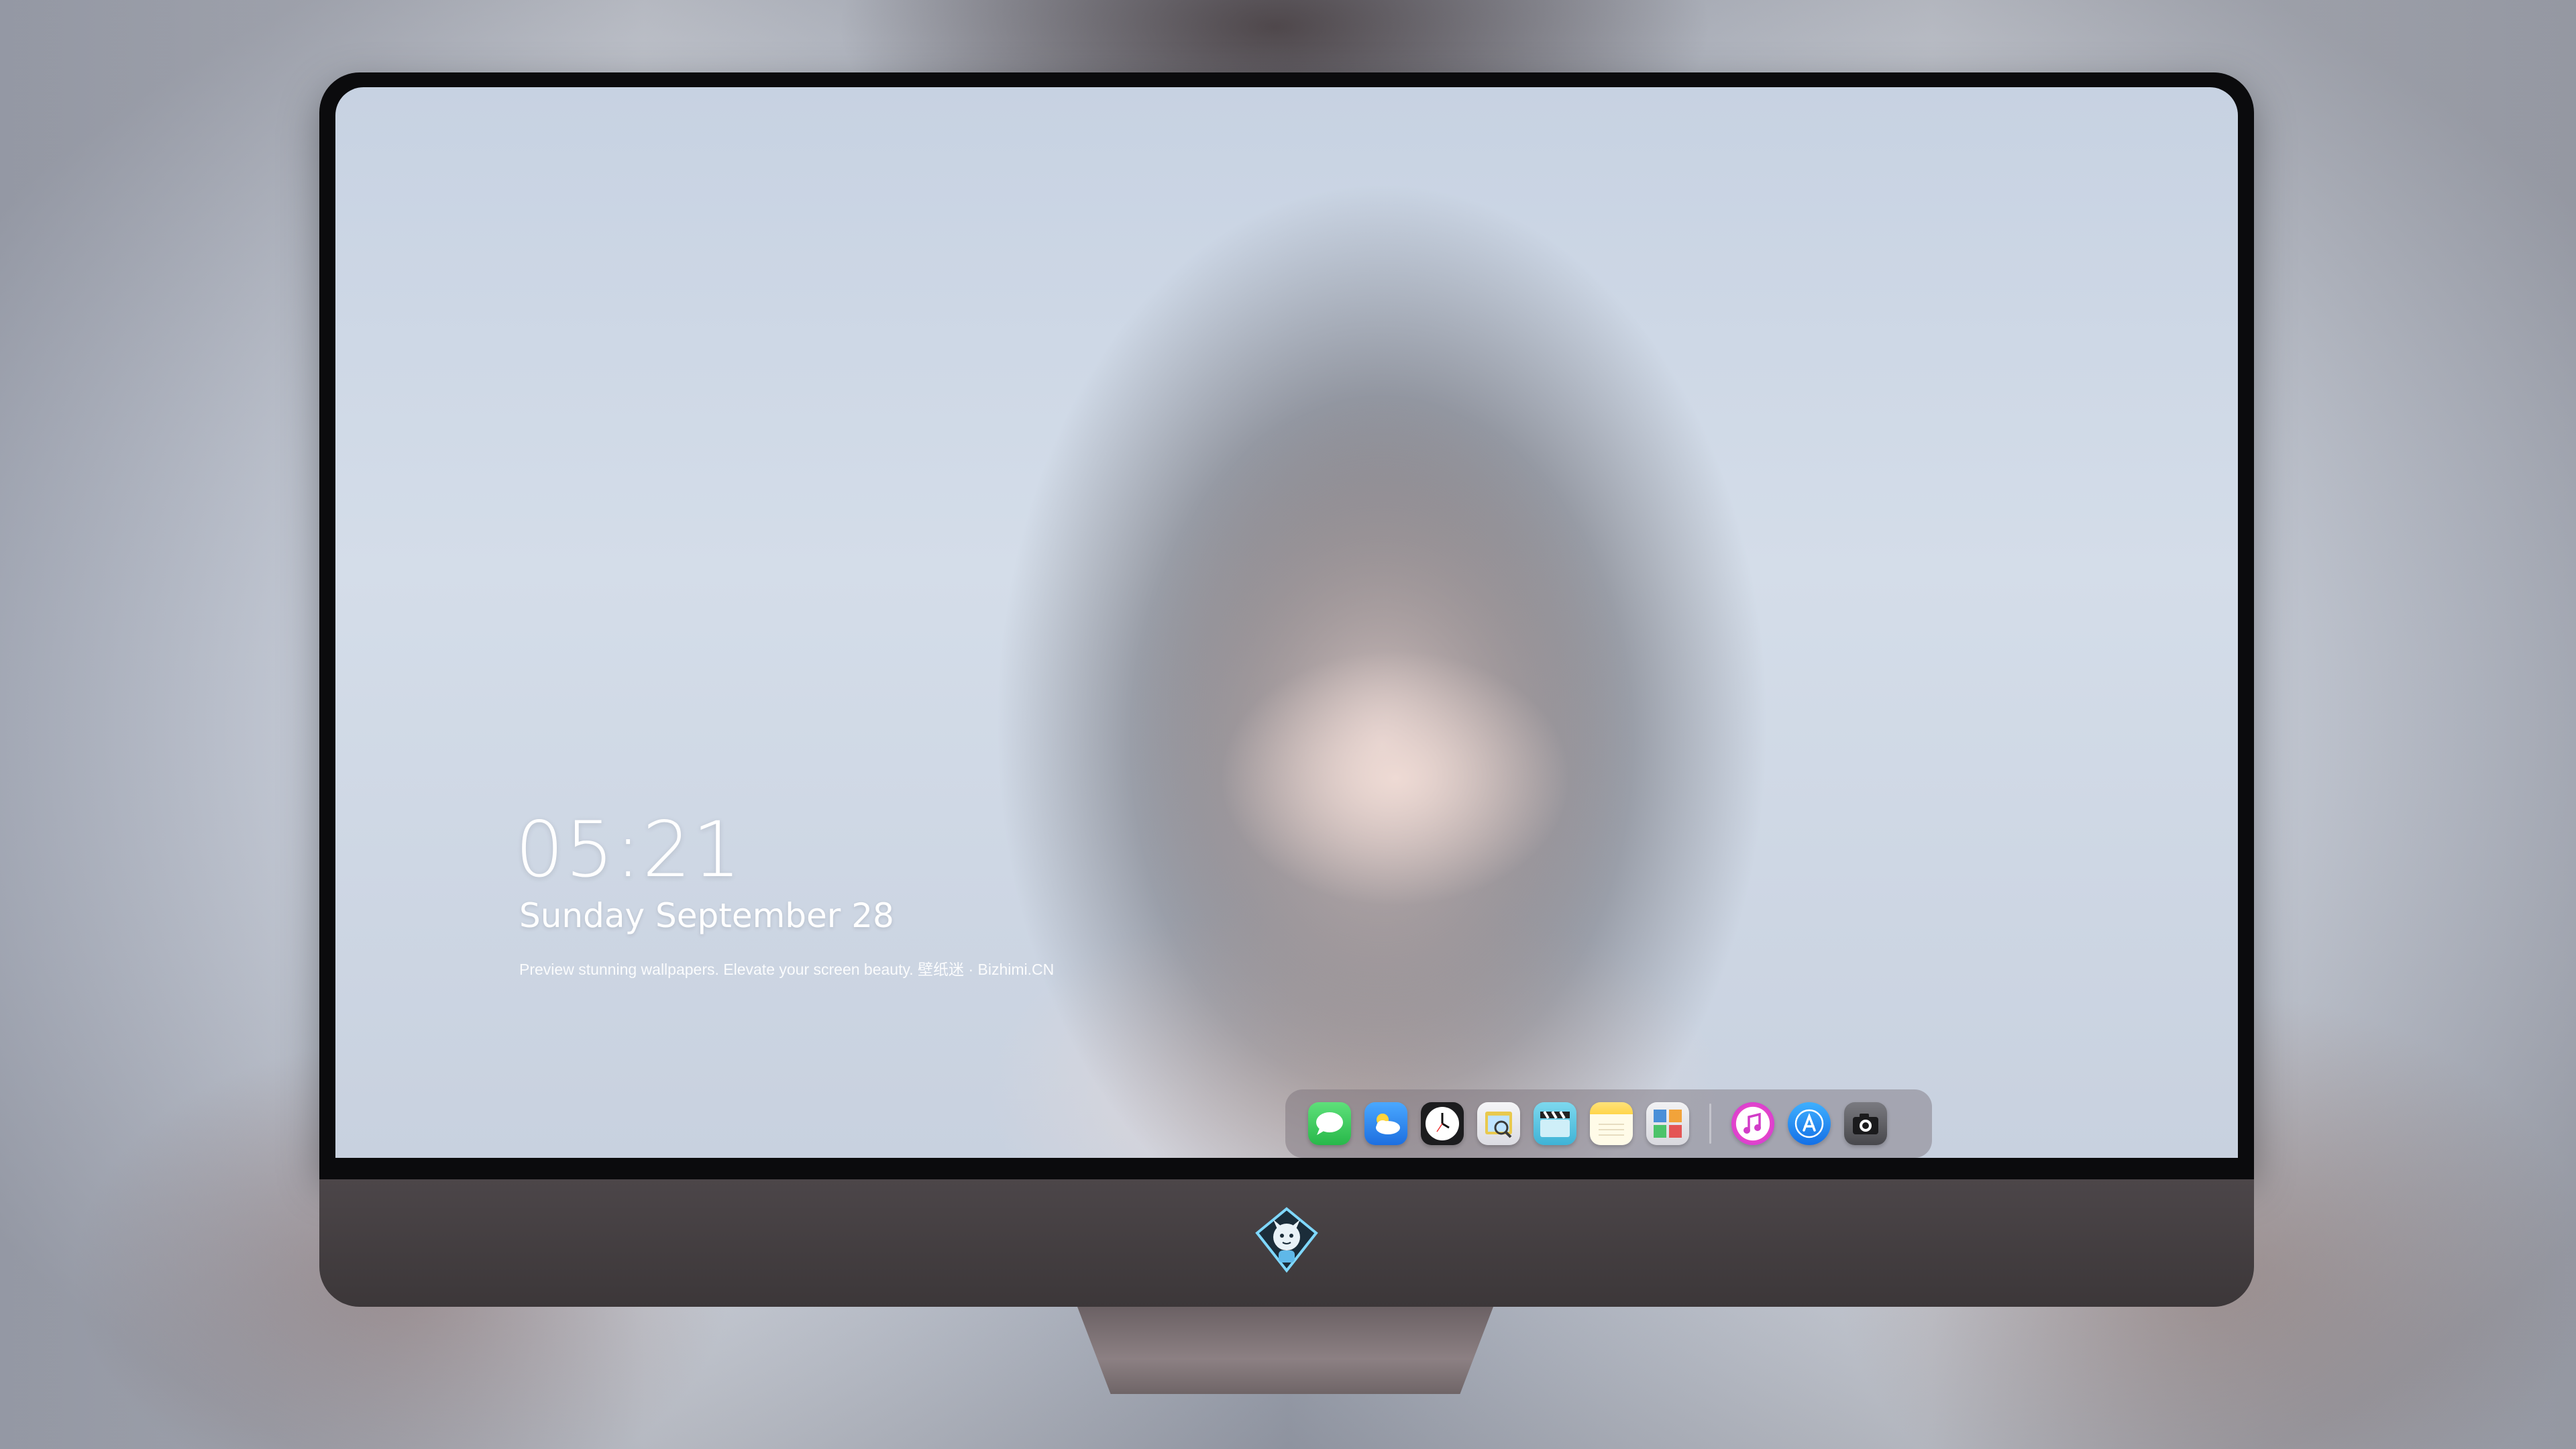  Describe the element at coordinates (1385, 1123) in the screenshot. I see `weather-icon` at that location.